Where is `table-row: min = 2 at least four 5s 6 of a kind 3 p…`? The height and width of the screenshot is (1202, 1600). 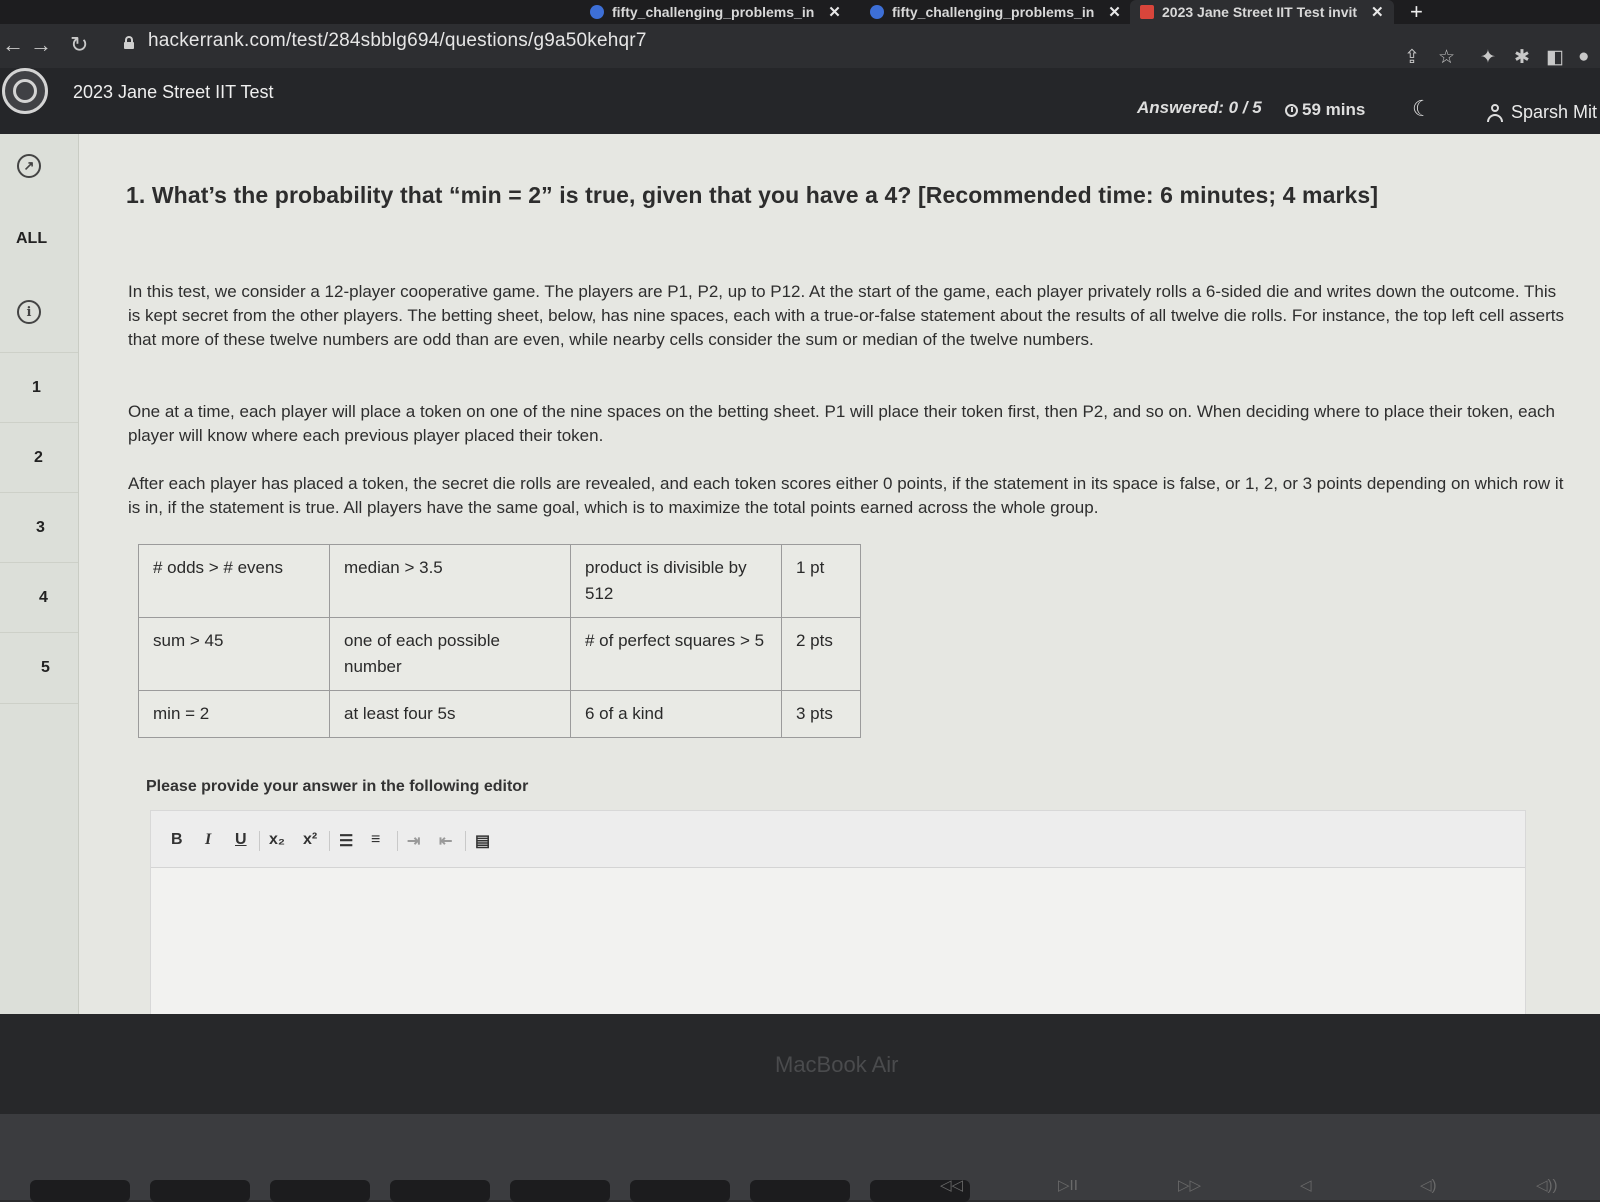 table-row: min = 2 at least four 5s 6 of a kind 3 p… is located at coordinates (499, 714).